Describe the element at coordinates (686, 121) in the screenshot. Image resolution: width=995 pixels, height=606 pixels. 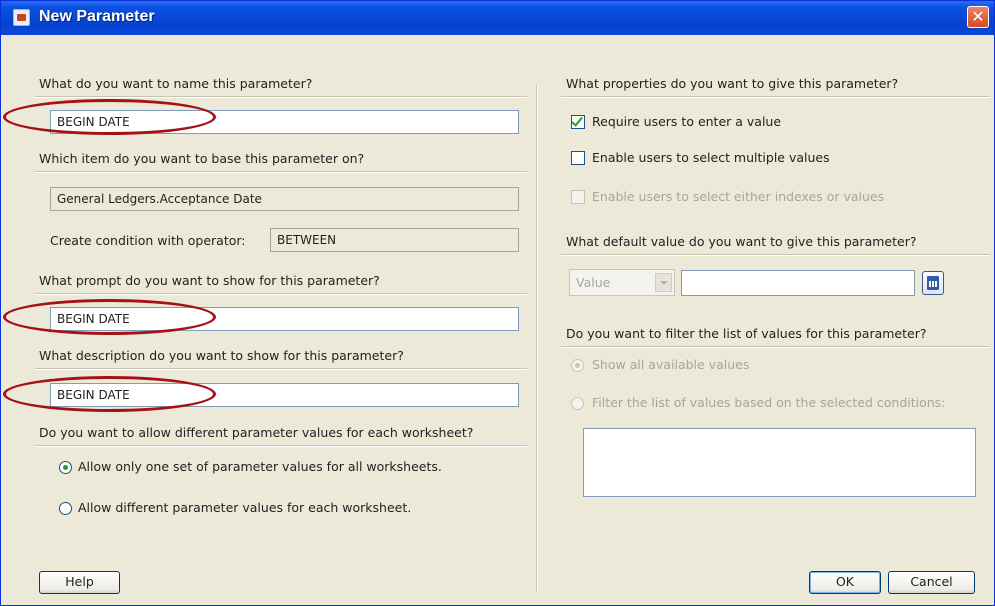
I see `require-value-label: Require users to enter a value` at that location.